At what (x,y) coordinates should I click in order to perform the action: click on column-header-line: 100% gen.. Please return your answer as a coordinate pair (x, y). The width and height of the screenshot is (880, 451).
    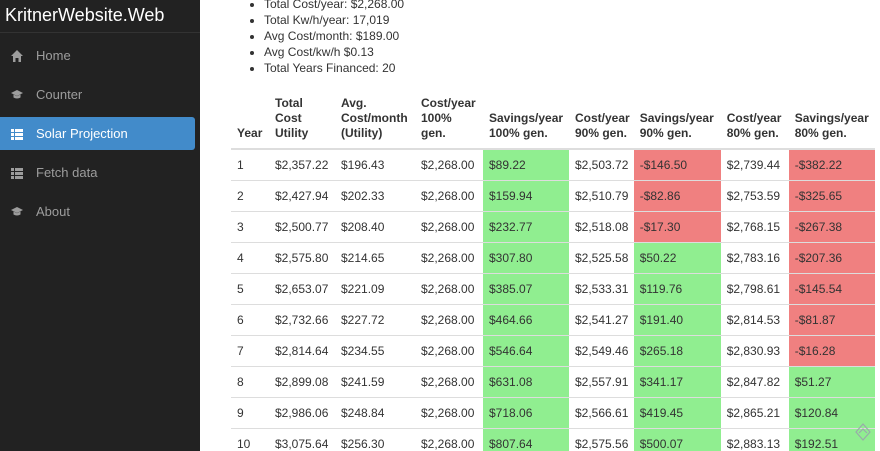
    Looking at the image, I should click on (518, 133).